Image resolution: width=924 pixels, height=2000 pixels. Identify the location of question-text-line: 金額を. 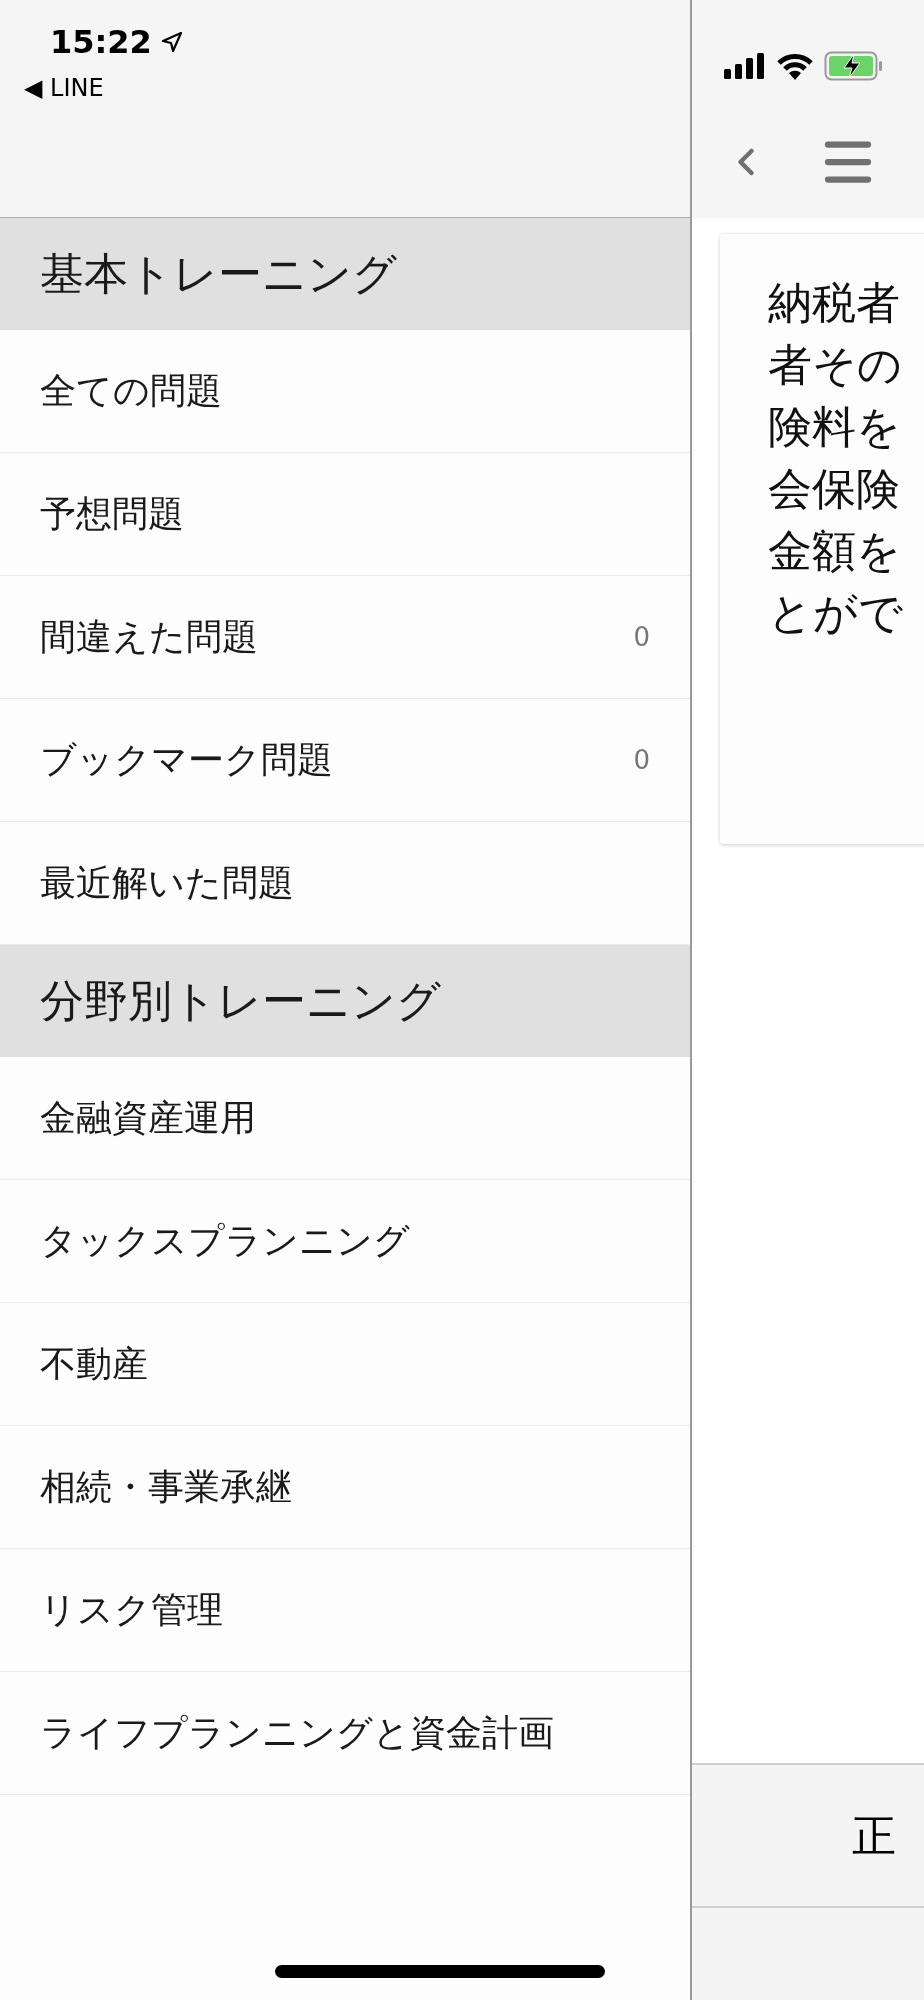
(834, 551).